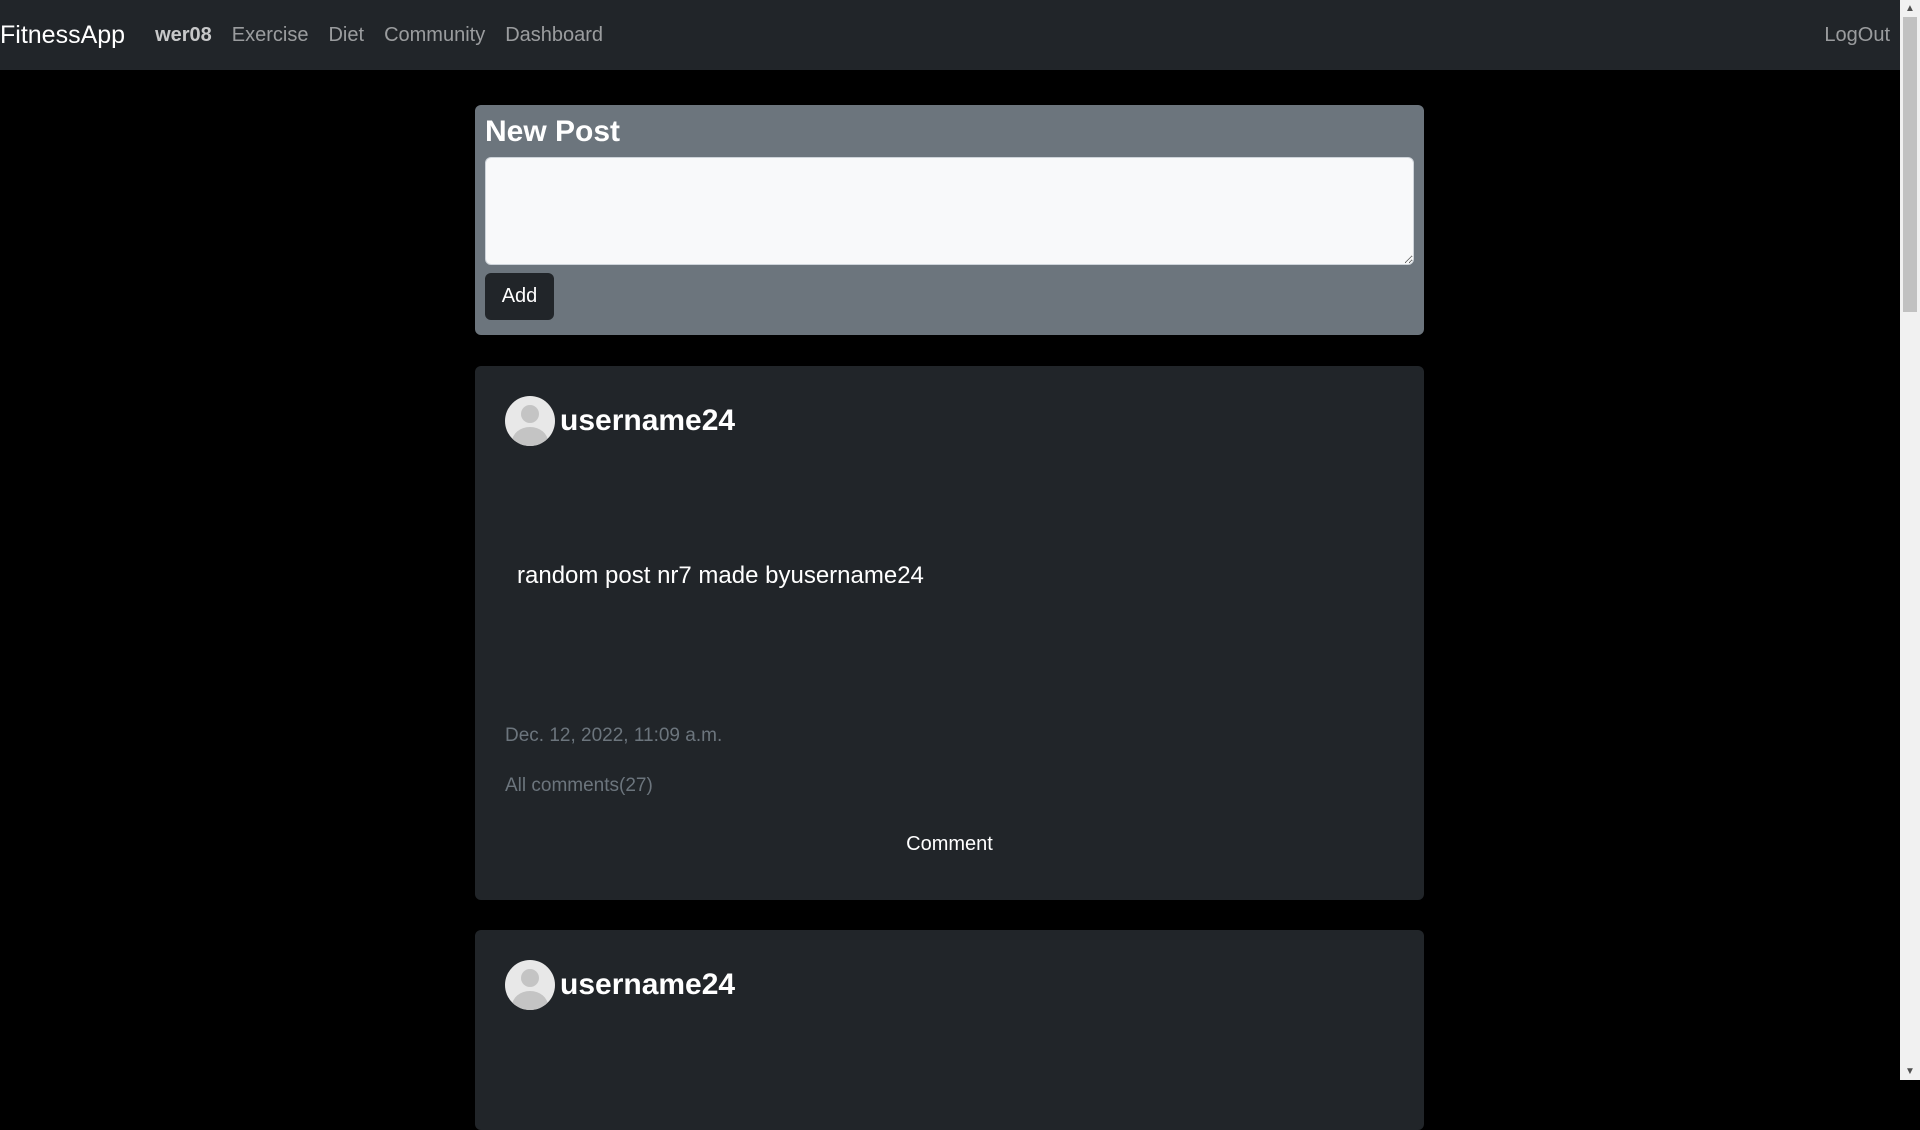 The width and height of the screenshot is (1920, 1130). Describe the element at coordinates (1910, 1071) in the screenshot. I see `scroll-down-arrow-icon: ▼` at that location.